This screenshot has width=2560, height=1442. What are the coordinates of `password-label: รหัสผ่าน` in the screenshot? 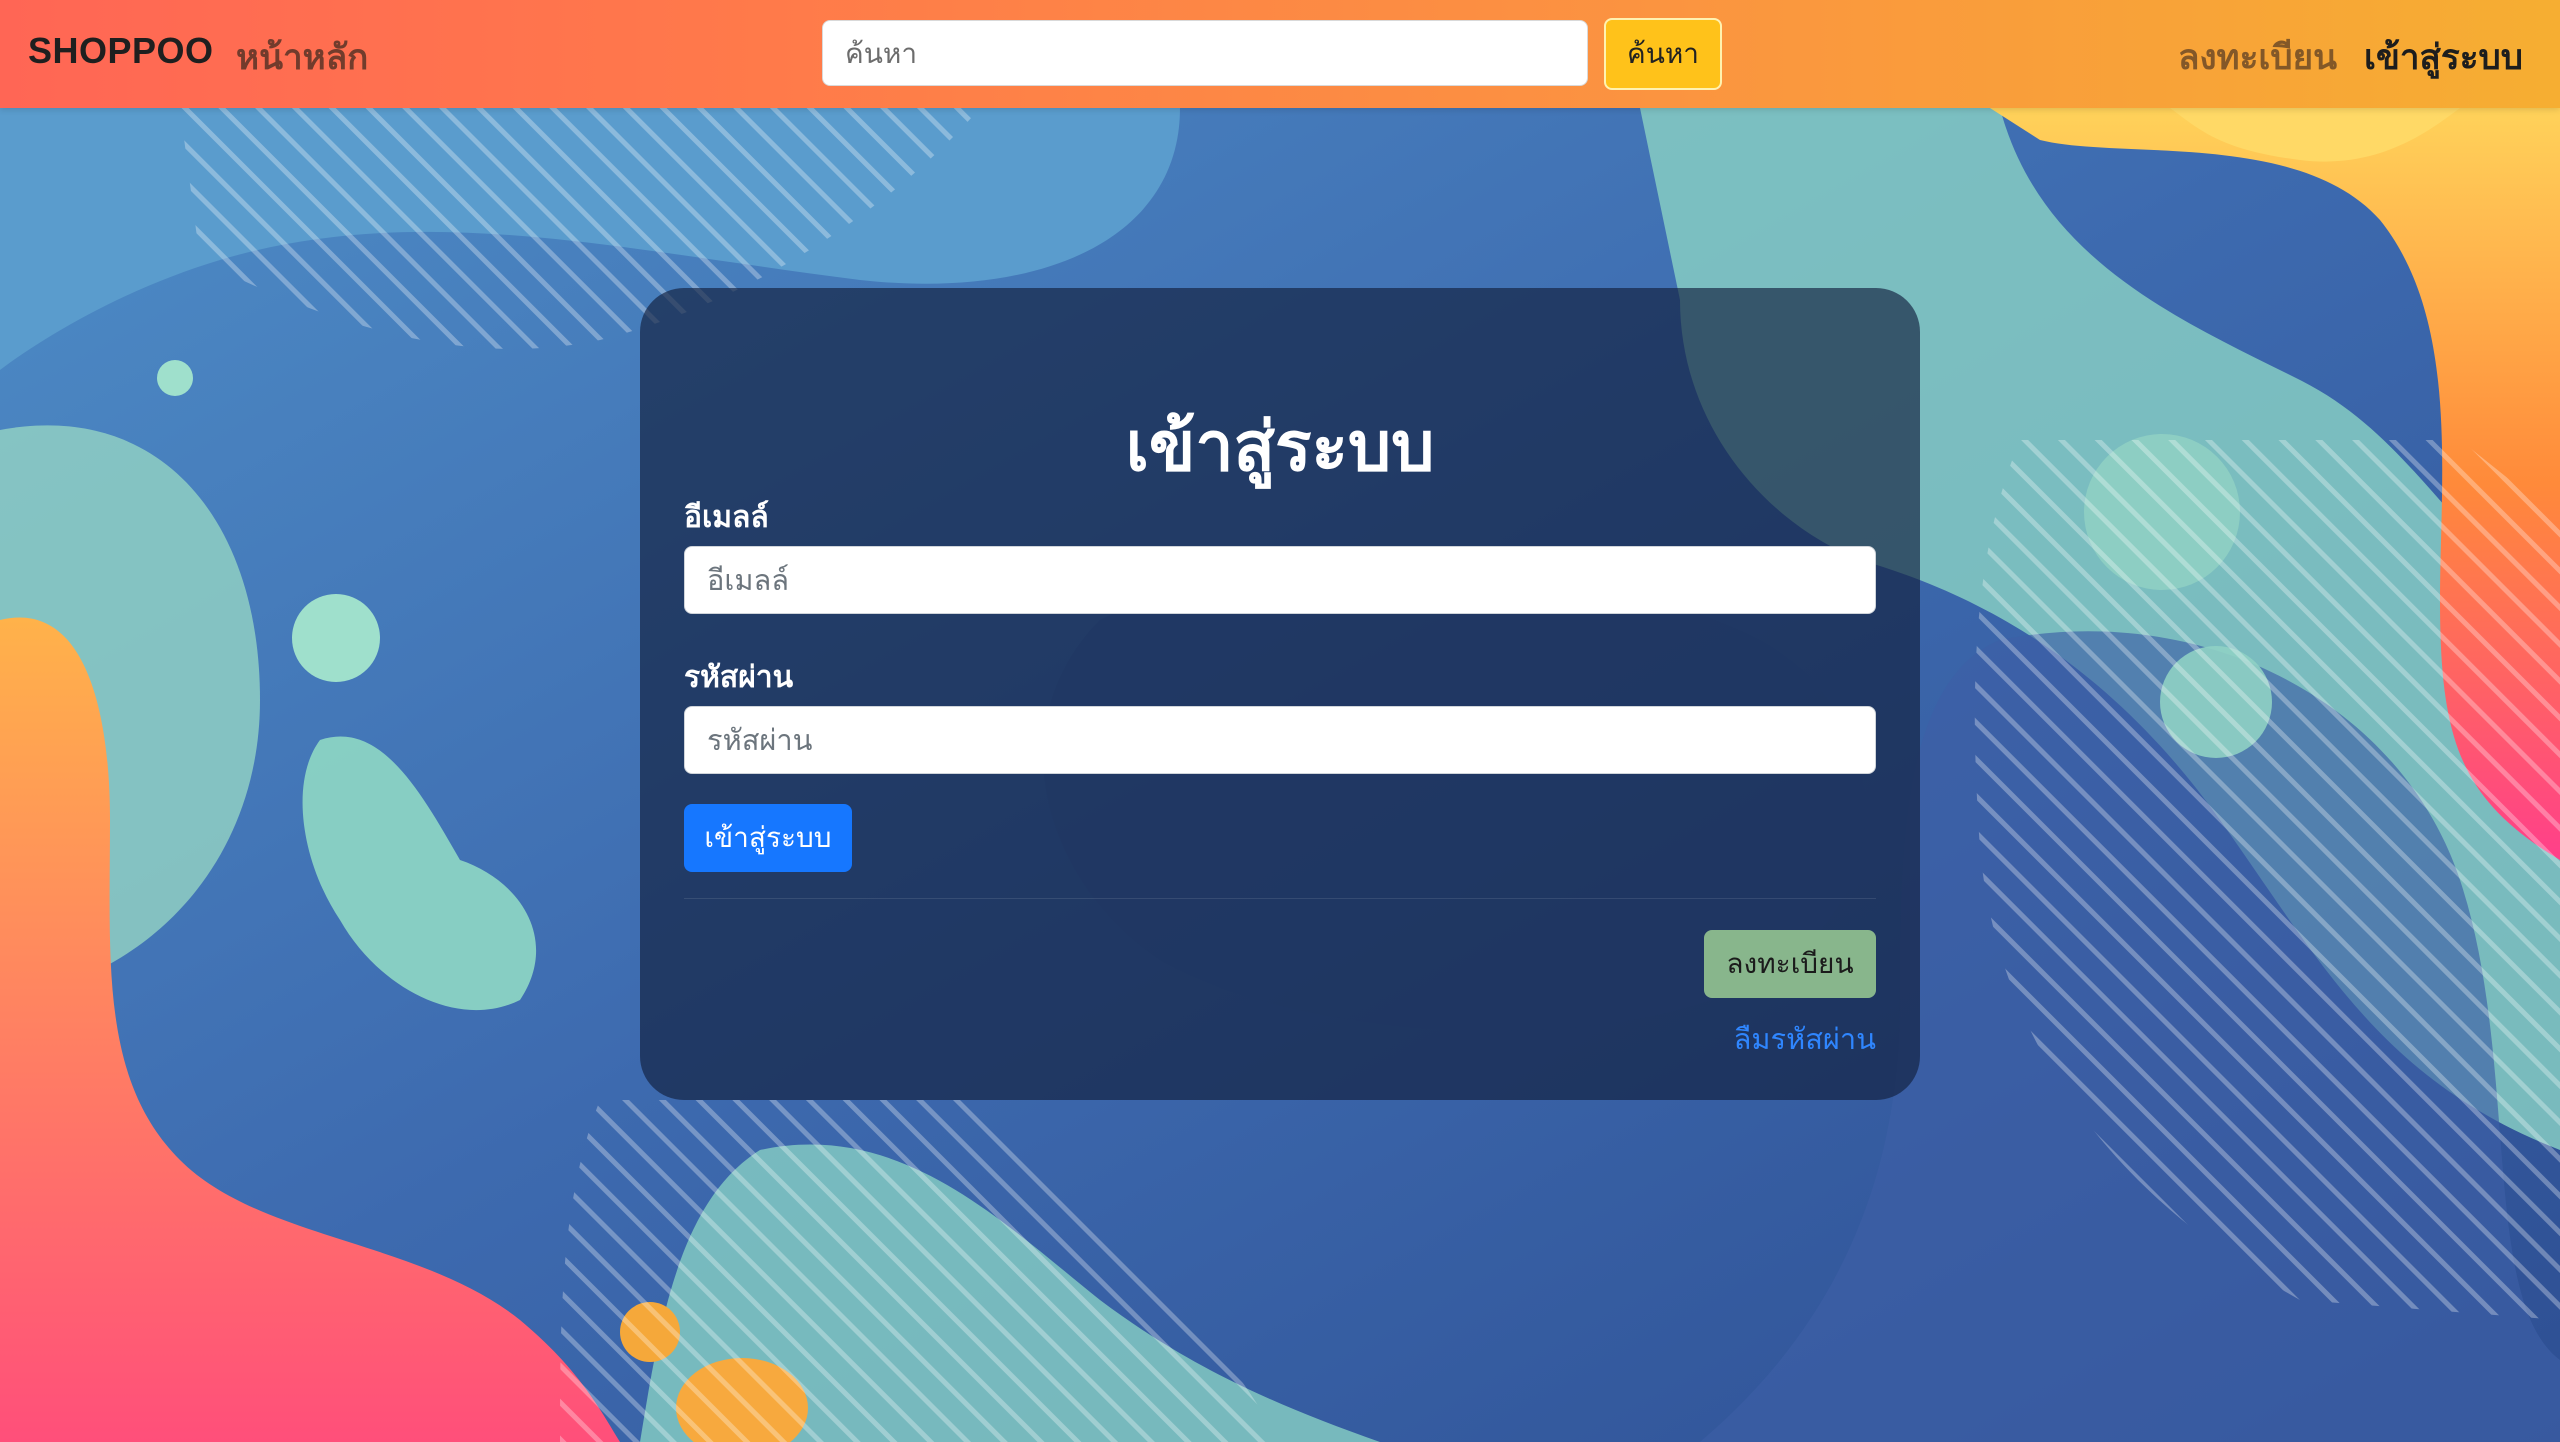 It's located at (739, 677).